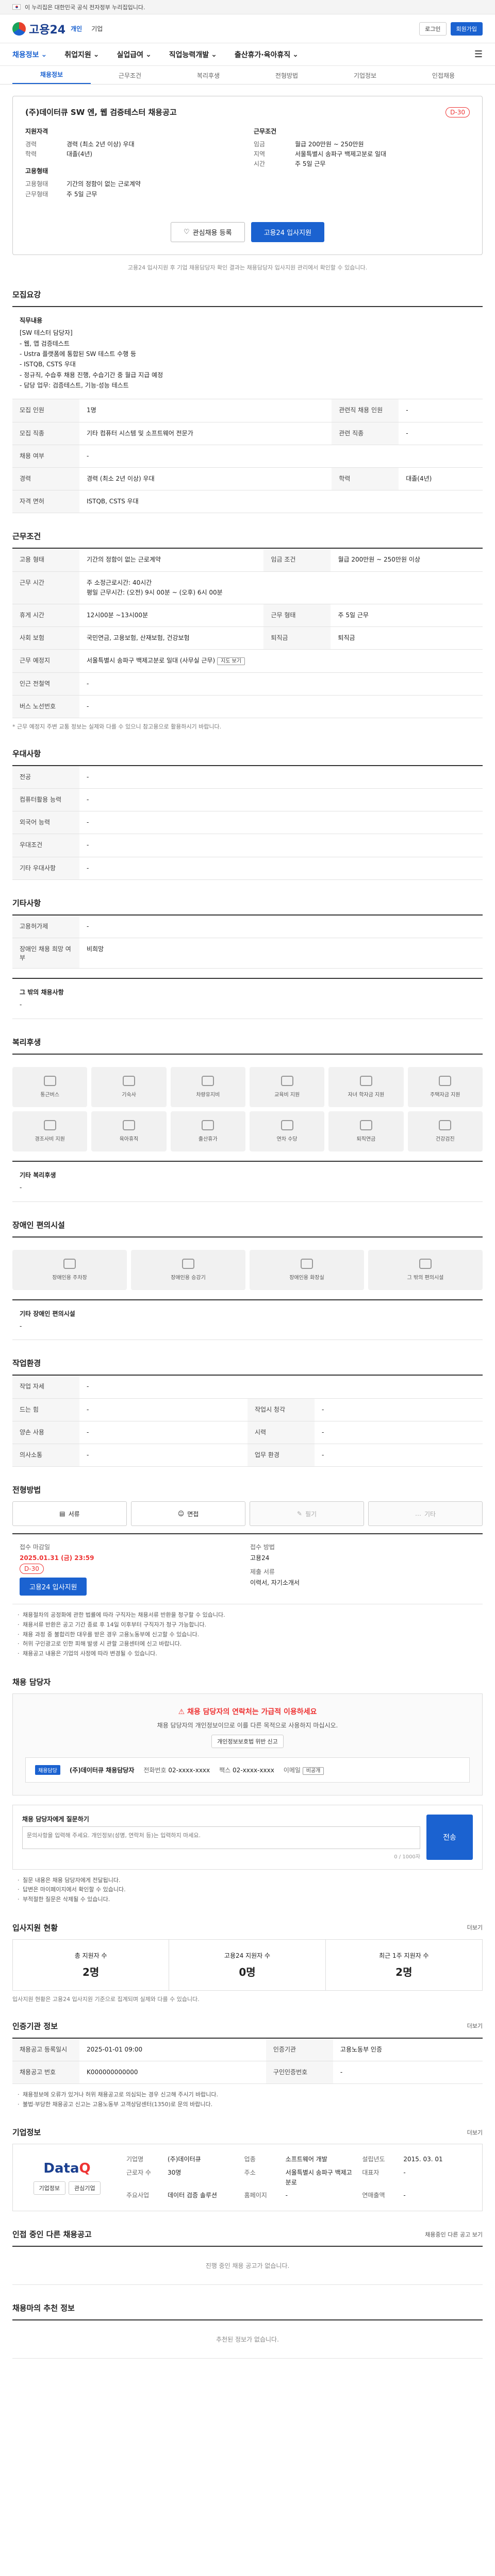 This screenshot has width=495, height=2576. What do you see at coordinates (27, 1363) in the screenshot?
I see `section-title: 작업환경` at bounding box center [27, 1363].